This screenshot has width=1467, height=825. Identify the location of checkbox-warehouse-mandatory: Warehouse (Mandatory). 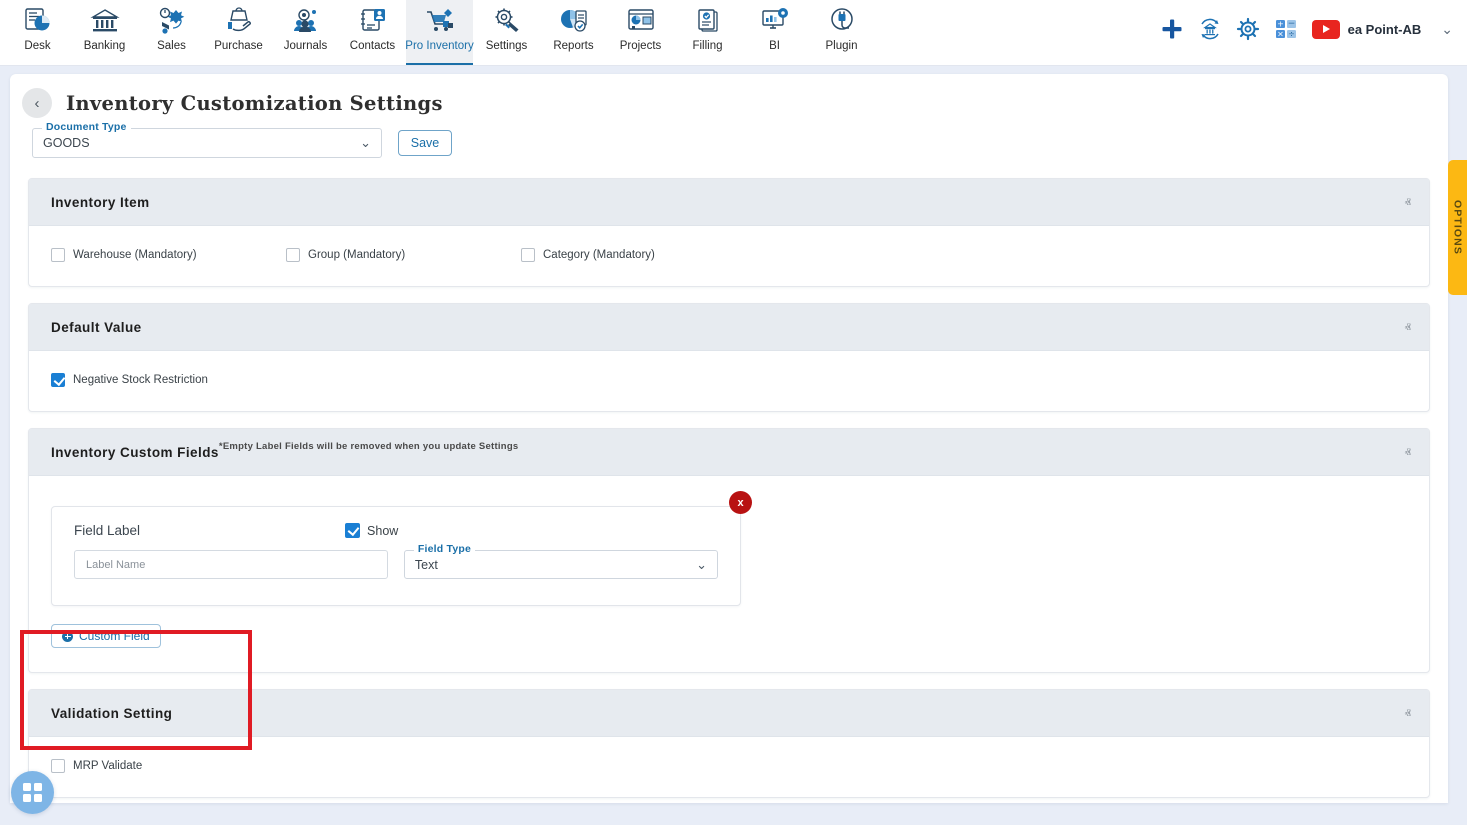
(168, 255).